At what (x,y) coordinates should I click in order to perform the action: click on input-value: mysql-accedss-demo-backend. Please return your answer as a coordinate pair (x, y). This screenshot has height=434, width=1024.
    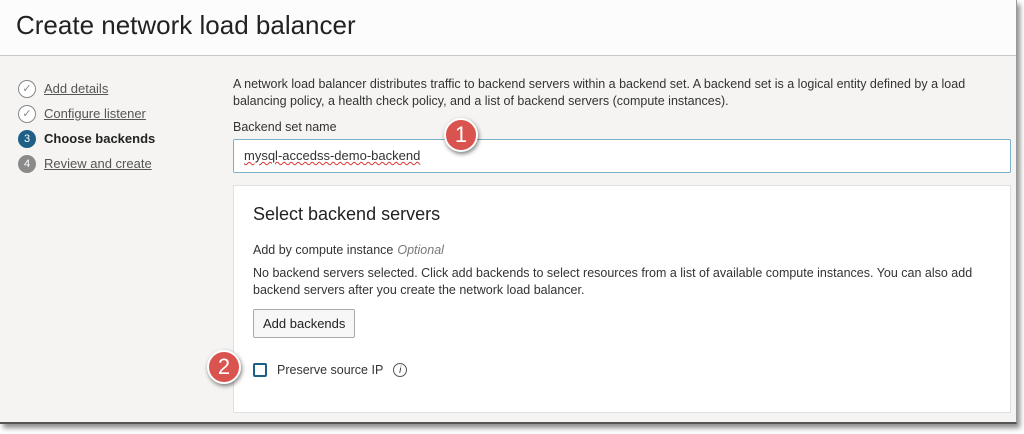
    Looking at the image, I should click on (332, 155).